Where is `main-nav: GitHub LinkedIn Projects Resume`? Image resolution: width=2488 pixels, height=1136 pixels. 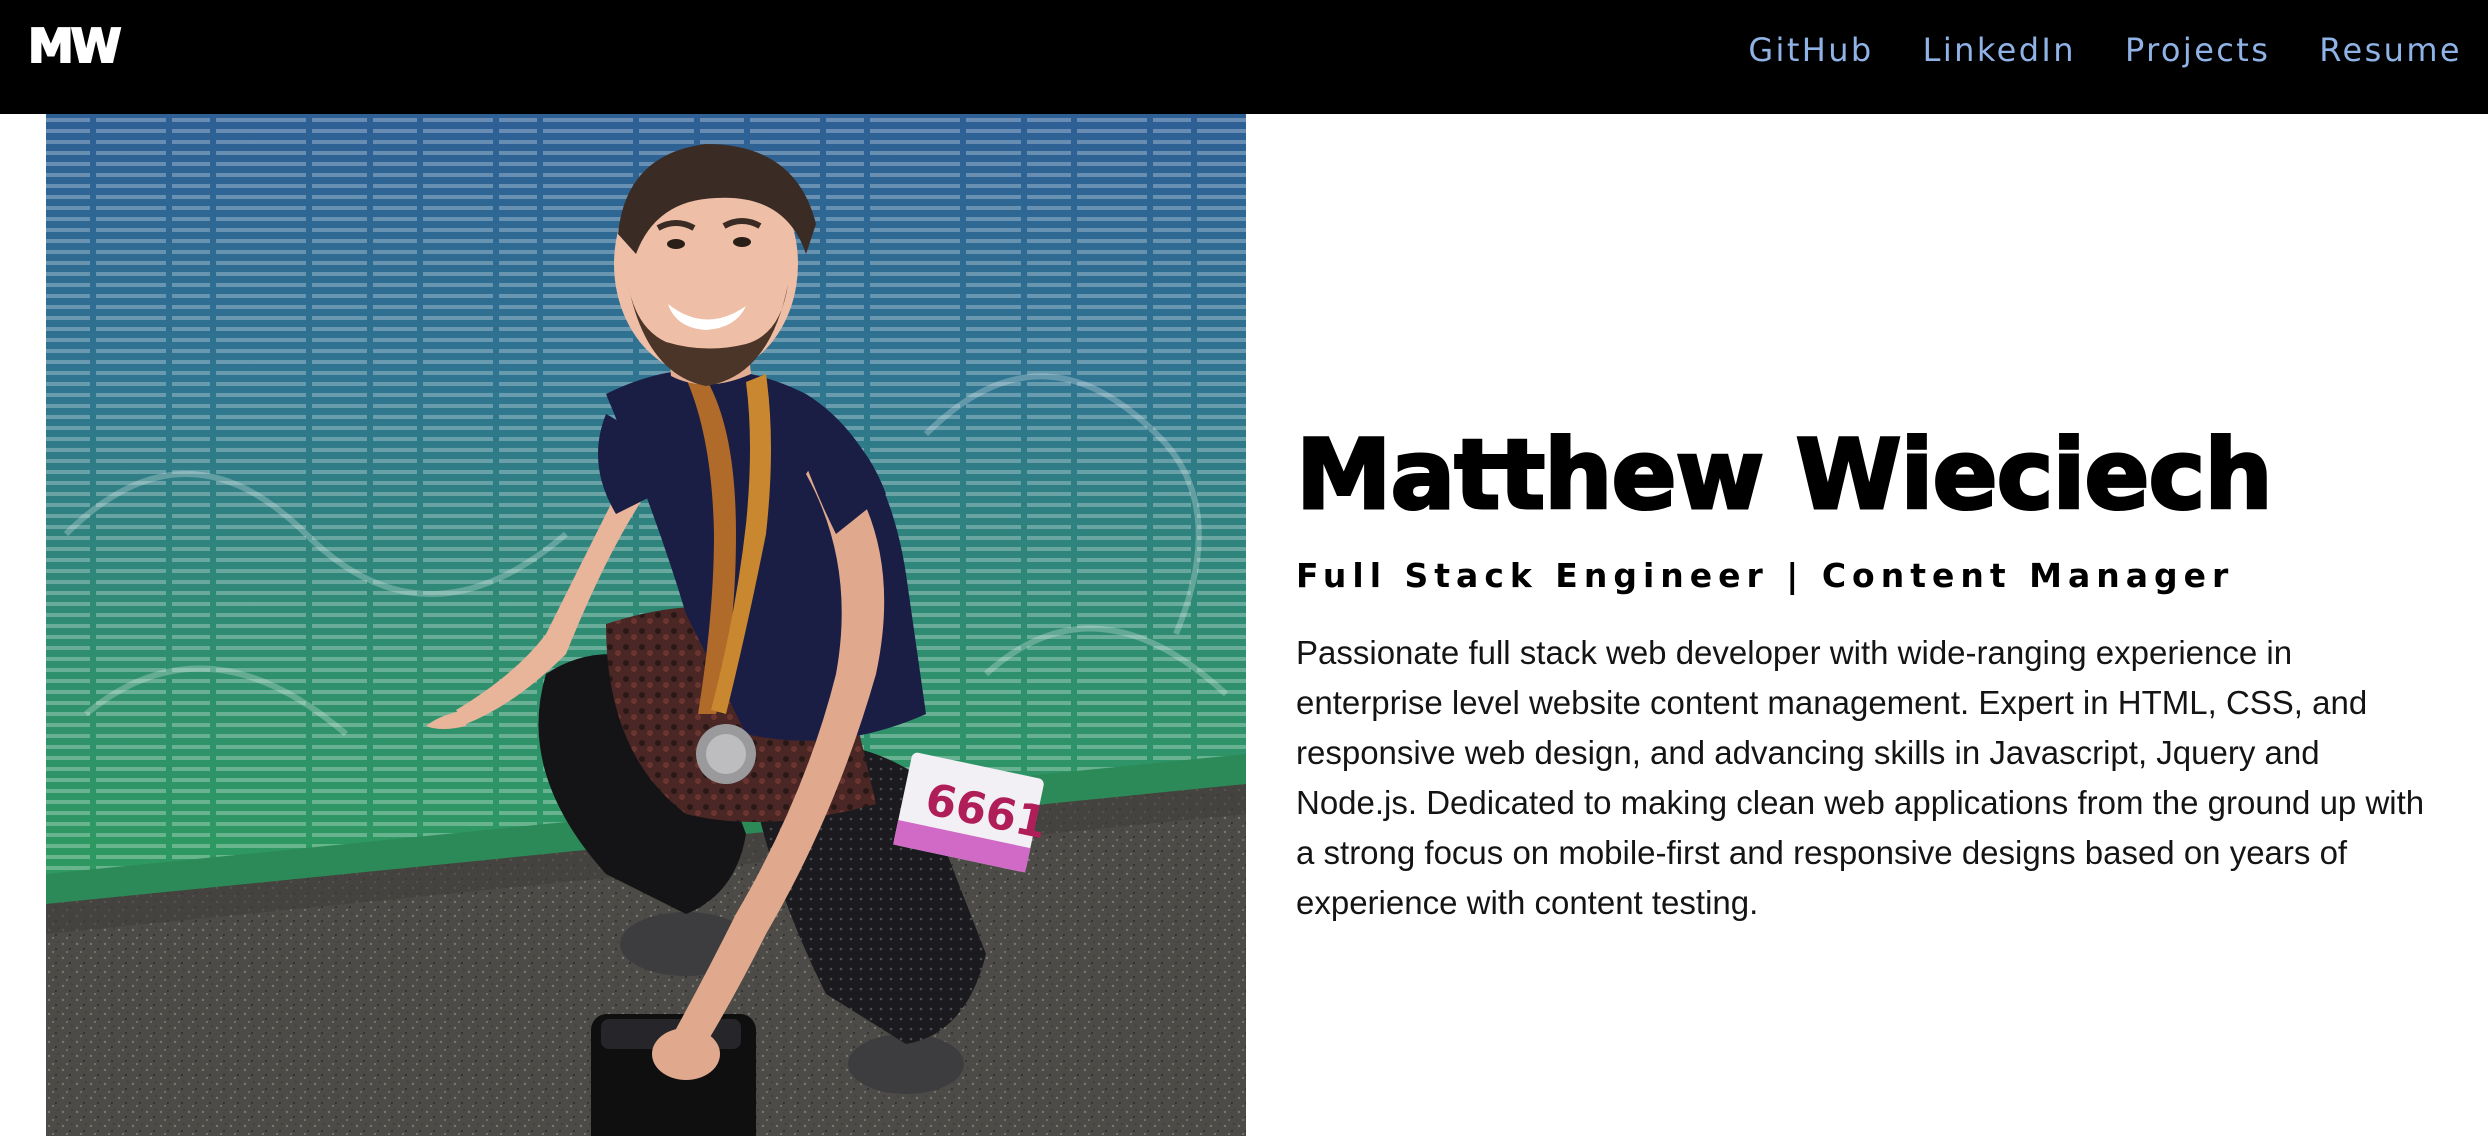 main-nav: GitHub LinkedIn Projects Resume is located at coordinates (2105, 50).